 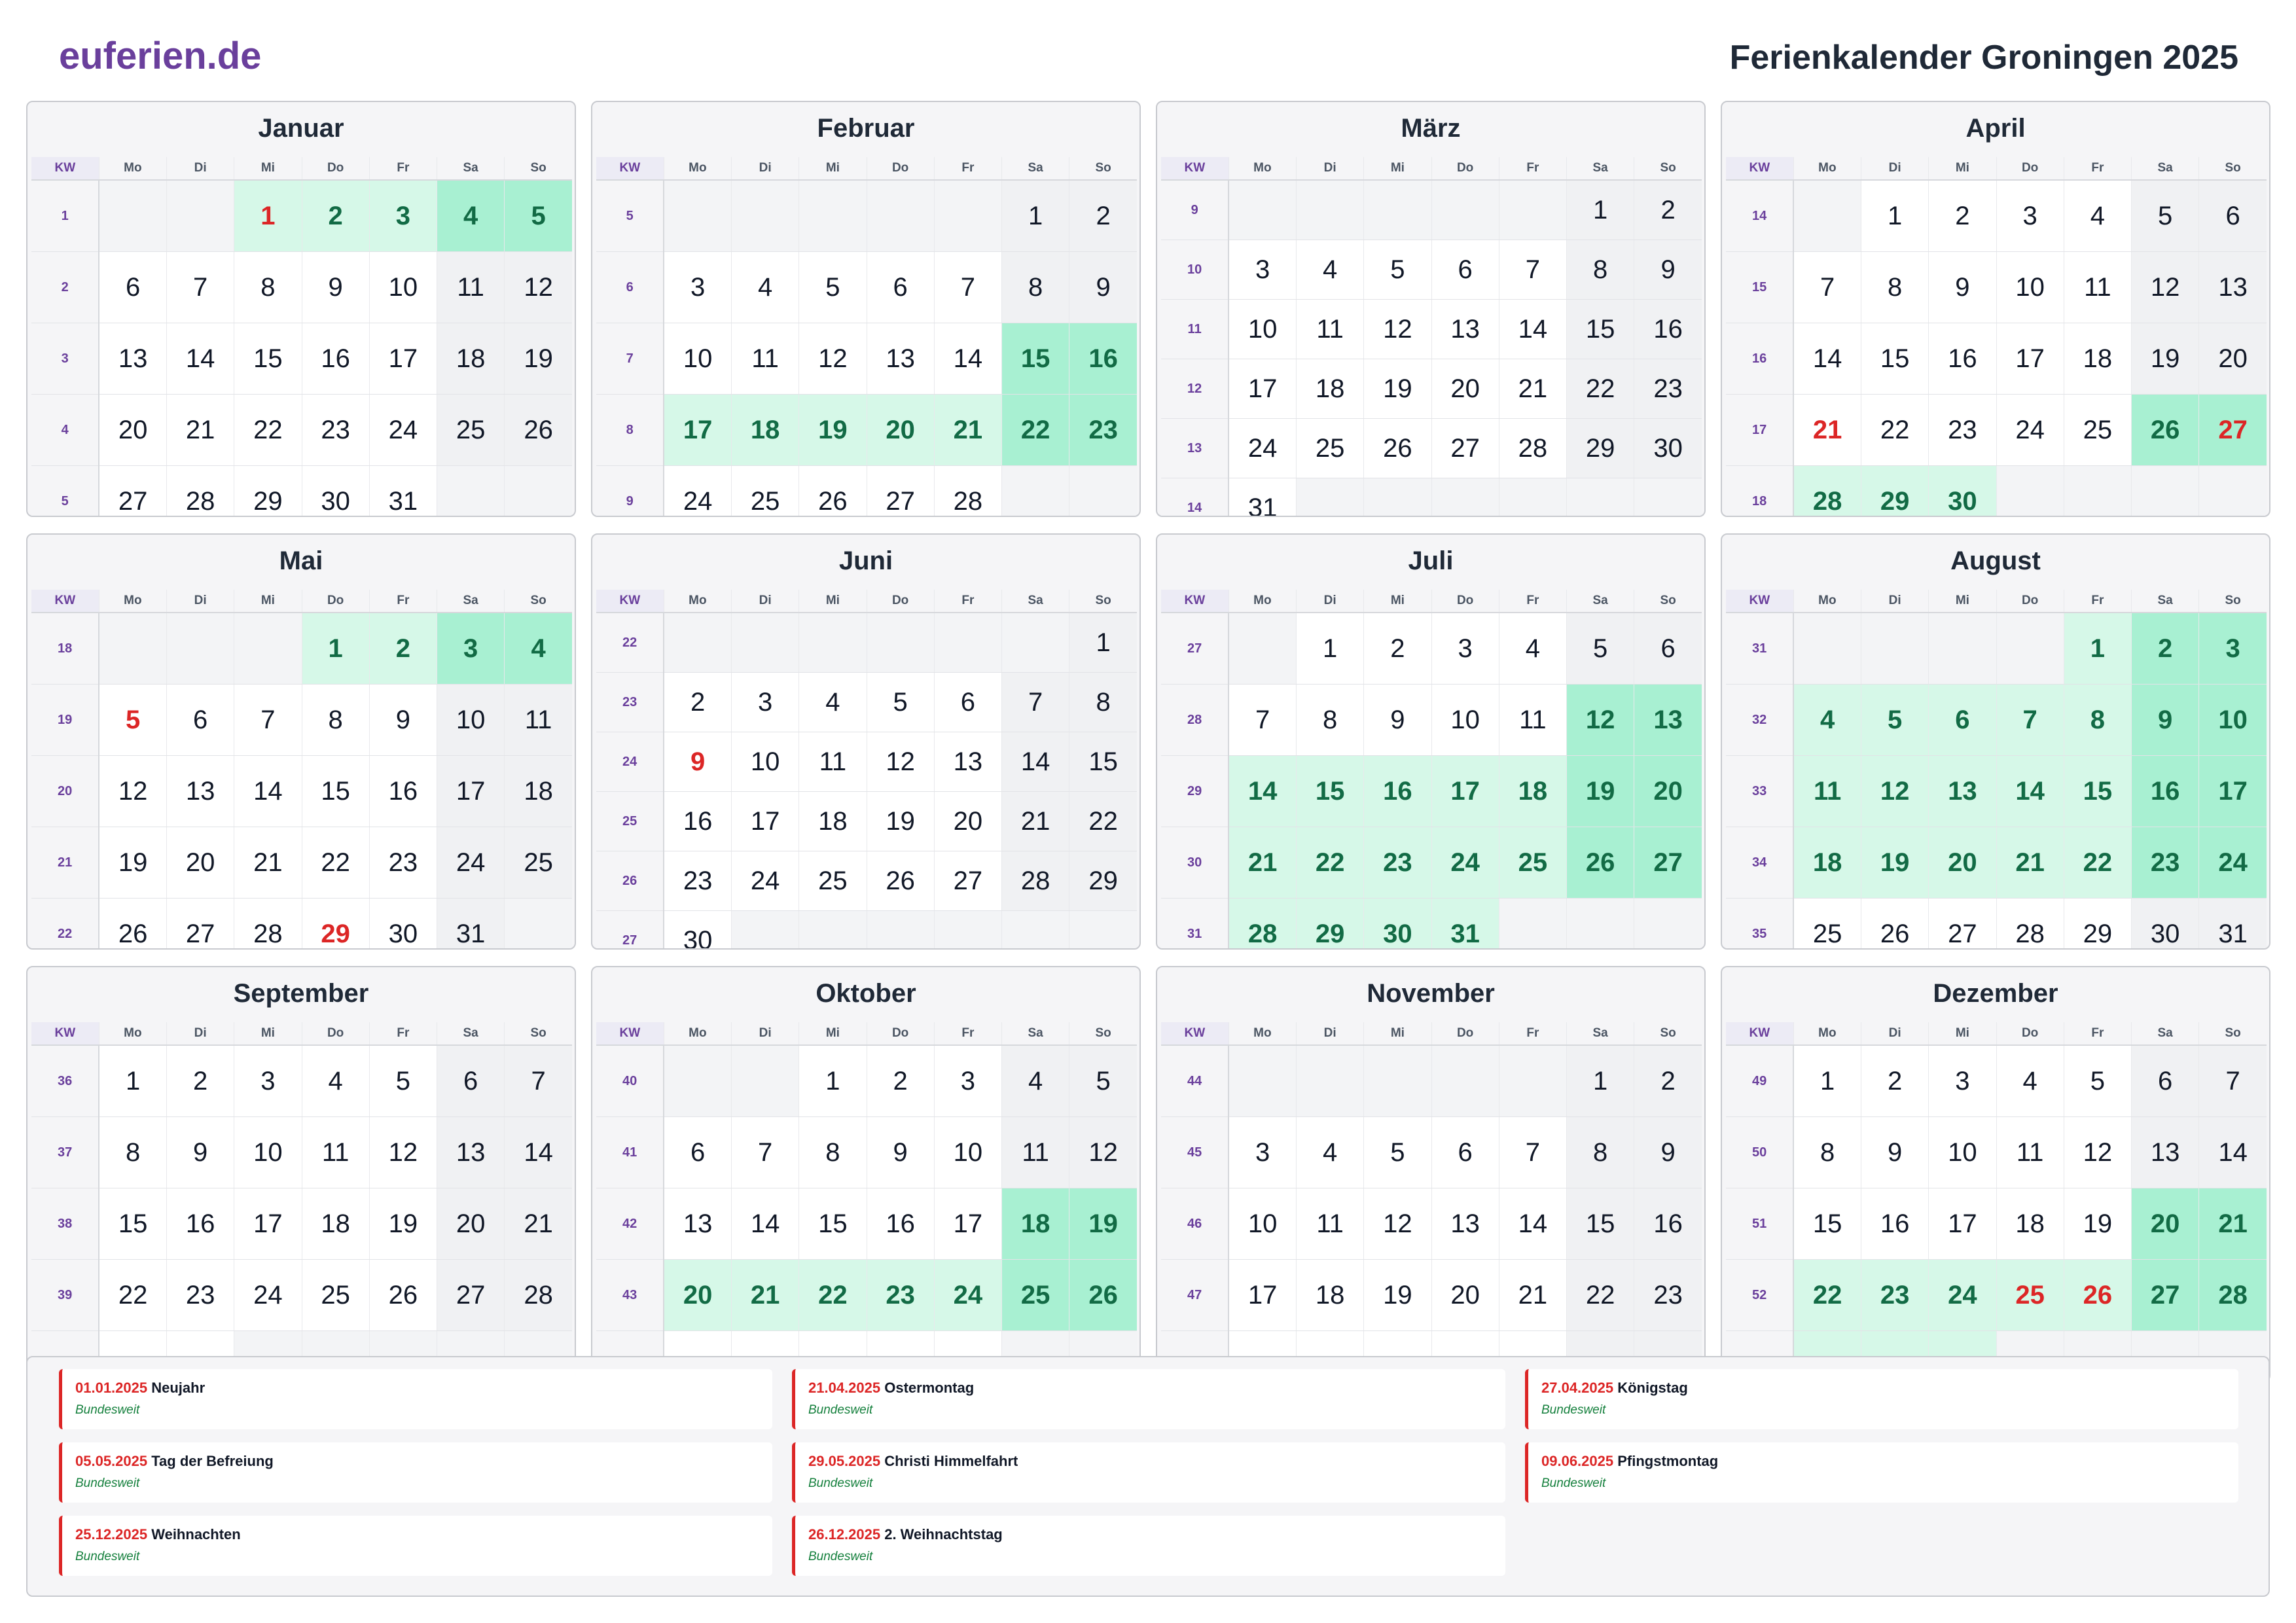 I want to click on day-cell: 14, so click(x=2232, y=1152).